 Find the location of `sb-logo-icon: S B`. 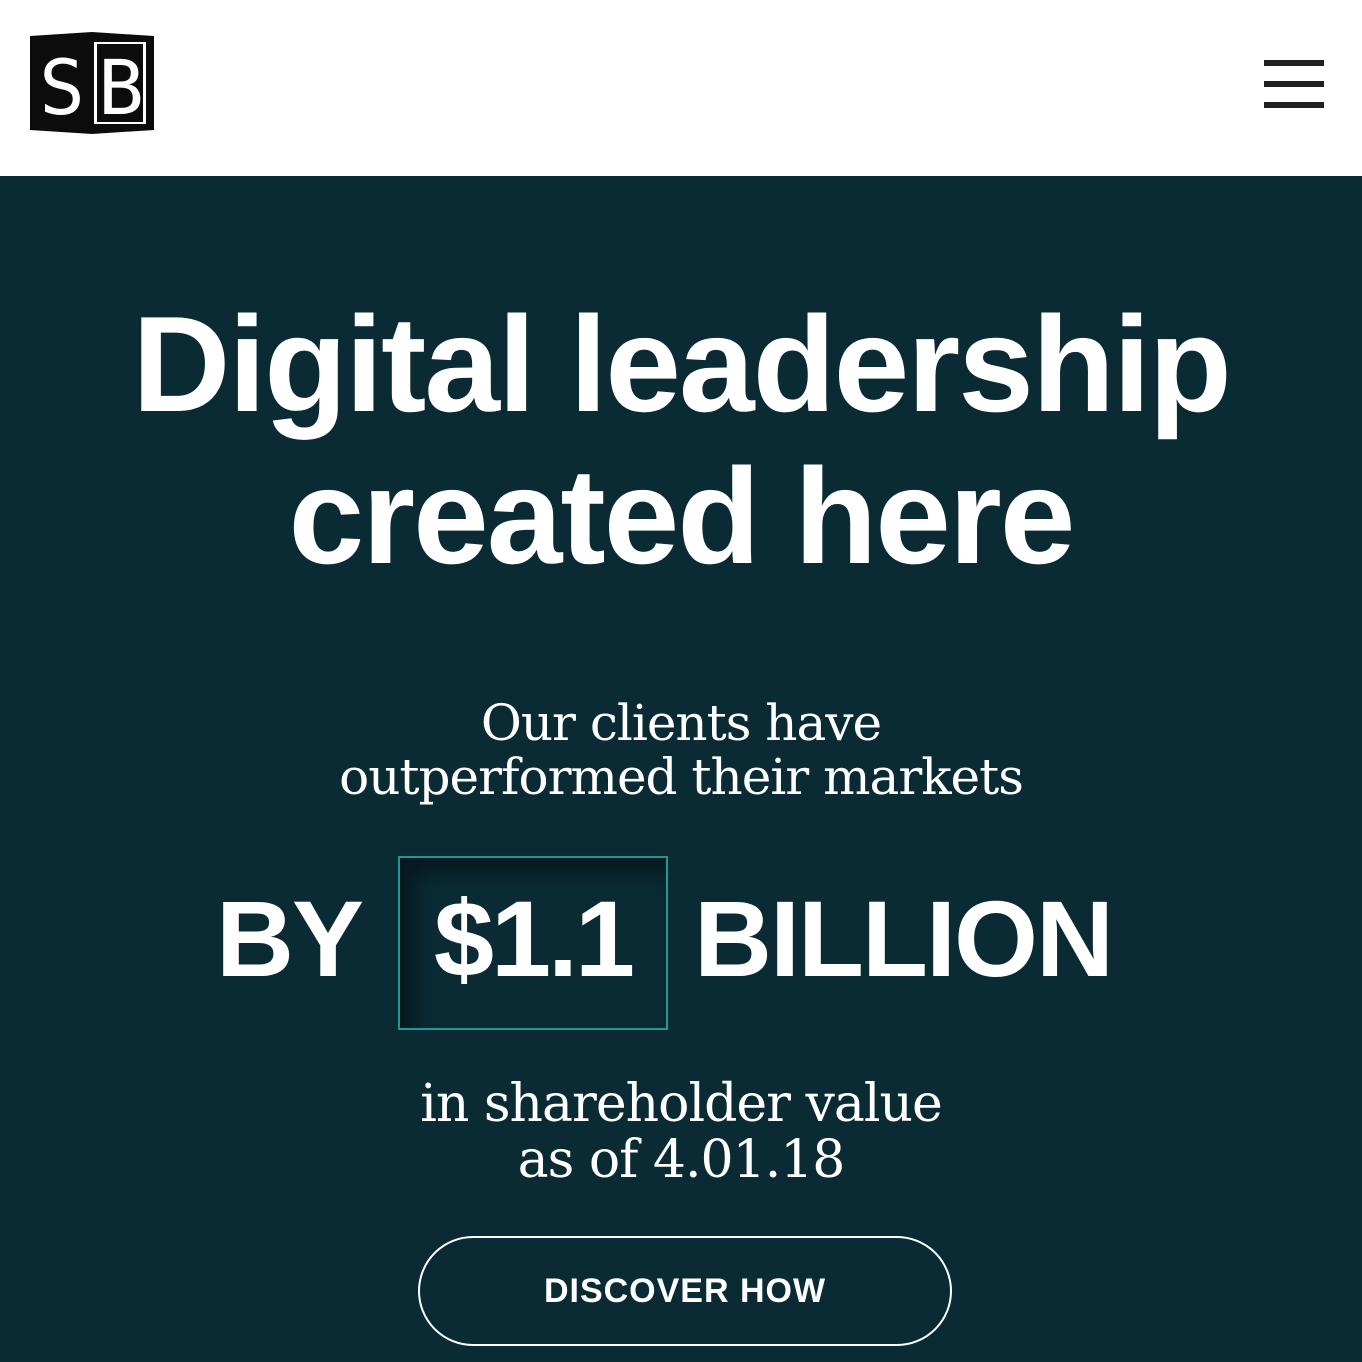

sb-logo-icon: S B is located at coordinates (92, 83).